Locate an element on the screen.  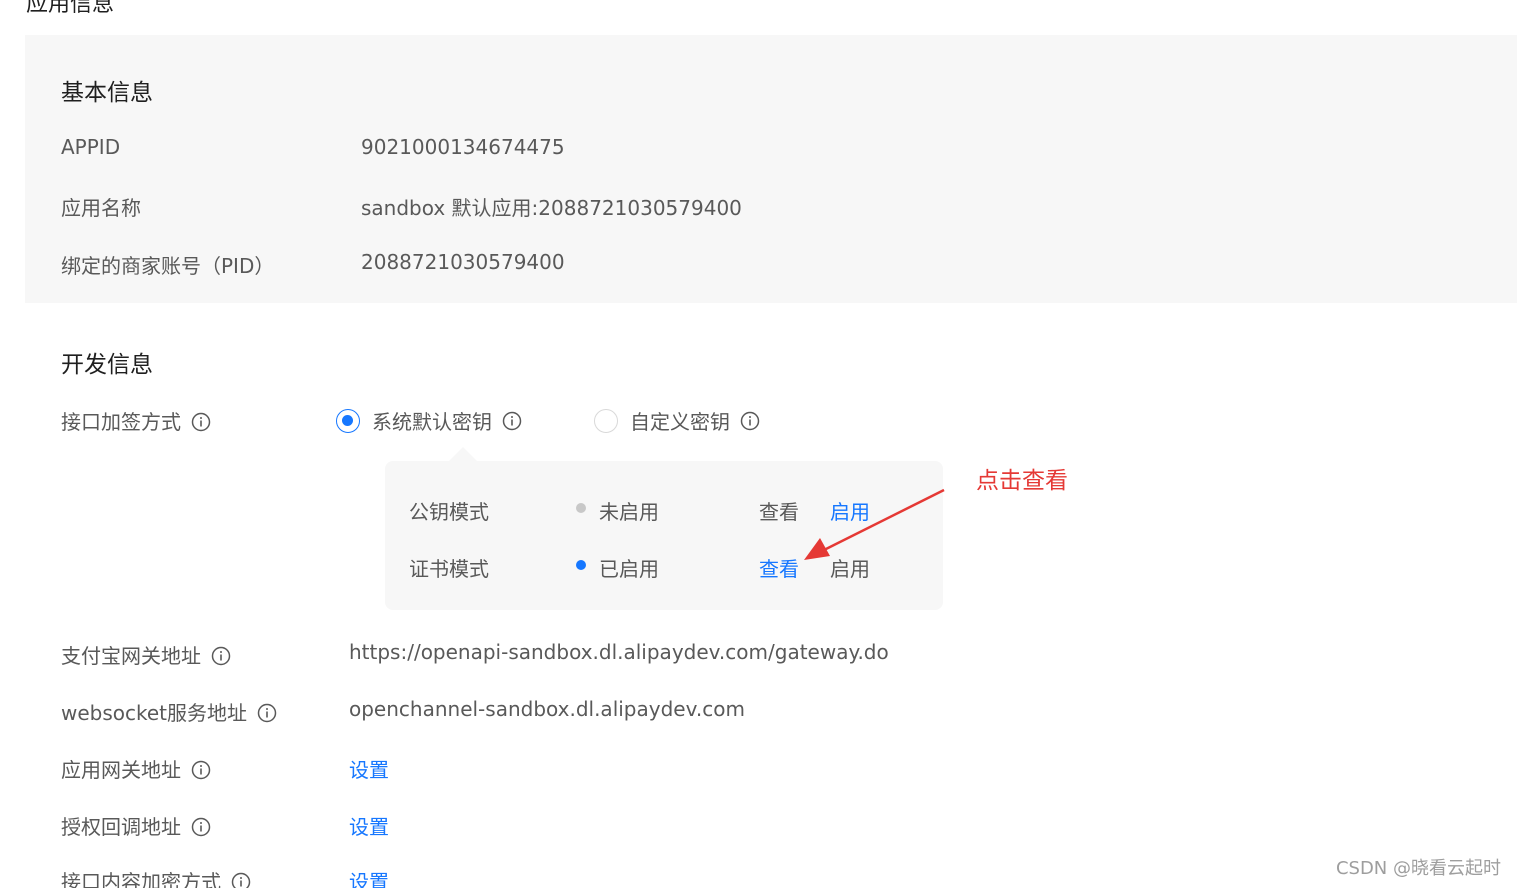
auth-callback-set-link: 设置 is located at coordinates (369, 825).